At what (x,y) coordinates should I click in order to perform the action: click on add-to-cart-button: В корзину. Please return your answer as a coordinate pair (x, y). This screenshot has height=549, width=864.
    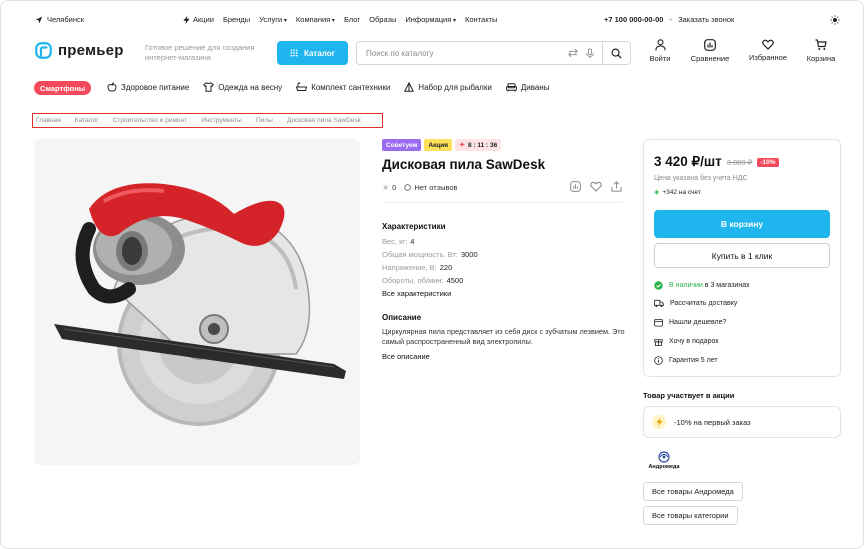
    Looking at the image, I should click on (742, 224).